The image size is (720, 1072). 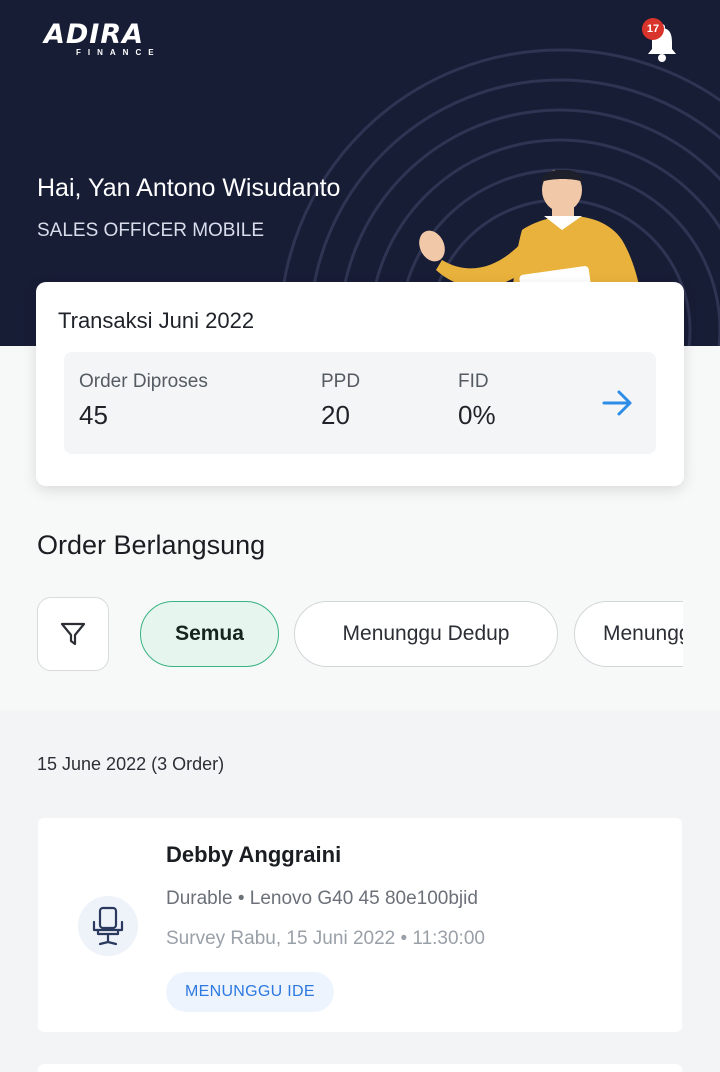 I want to click on order-product: Durable • Lenovo G40 45 80e100bjid, so click(x=322, y=898).